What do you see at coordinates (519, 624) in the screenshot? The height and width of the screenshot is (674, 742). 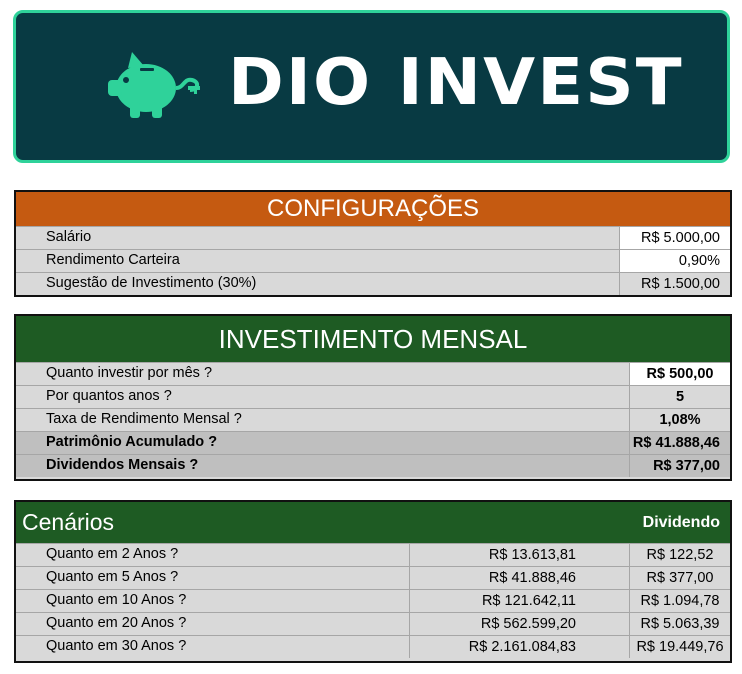 I see `row-total: R$ 562.599,20` at bounding box center [519, 624].